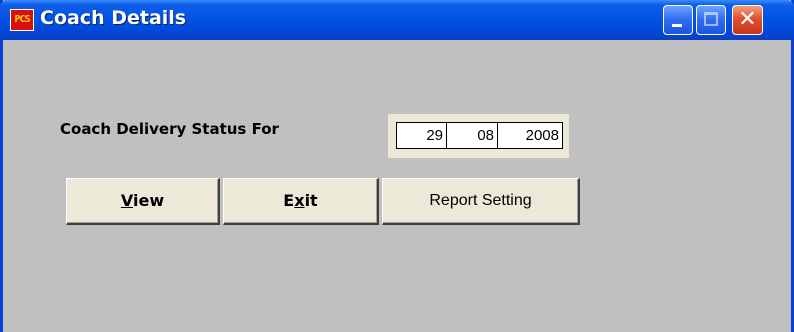  Describe the element at coordinates (397, 20) in the screenshot. I see `title-bar: PCS Coach Details ✕` at that location.